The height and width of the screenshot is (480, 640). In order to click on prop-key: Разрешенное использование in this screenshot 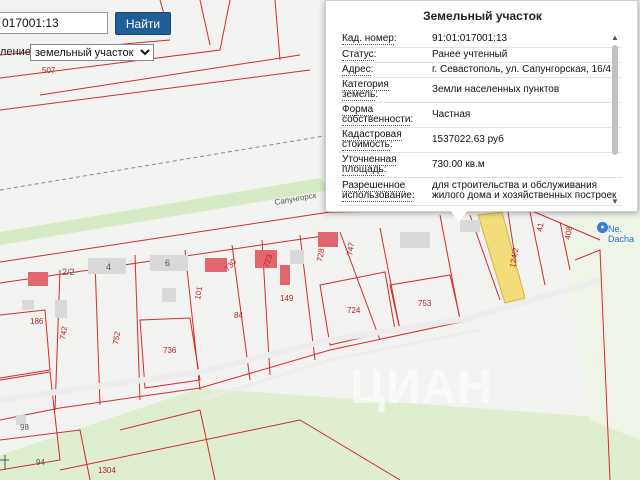, I will do `click(377, 191)`.